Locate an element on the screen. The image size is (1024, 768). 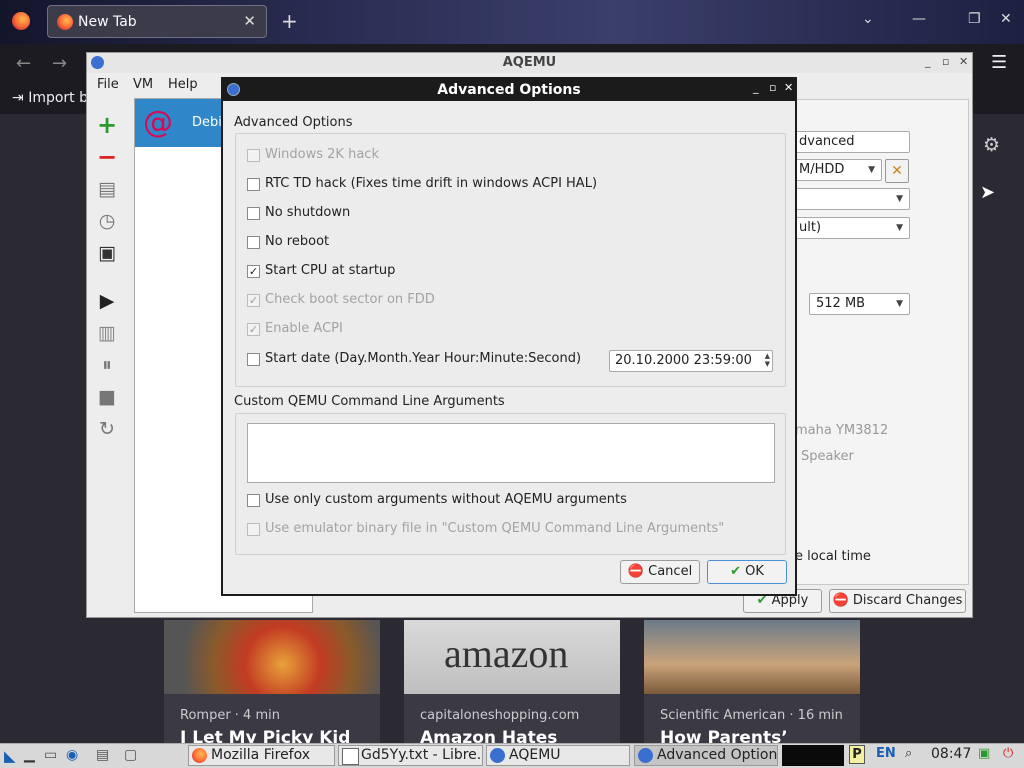
dialog-titlebar: Advanced Options is located at coordinates (509, 90).